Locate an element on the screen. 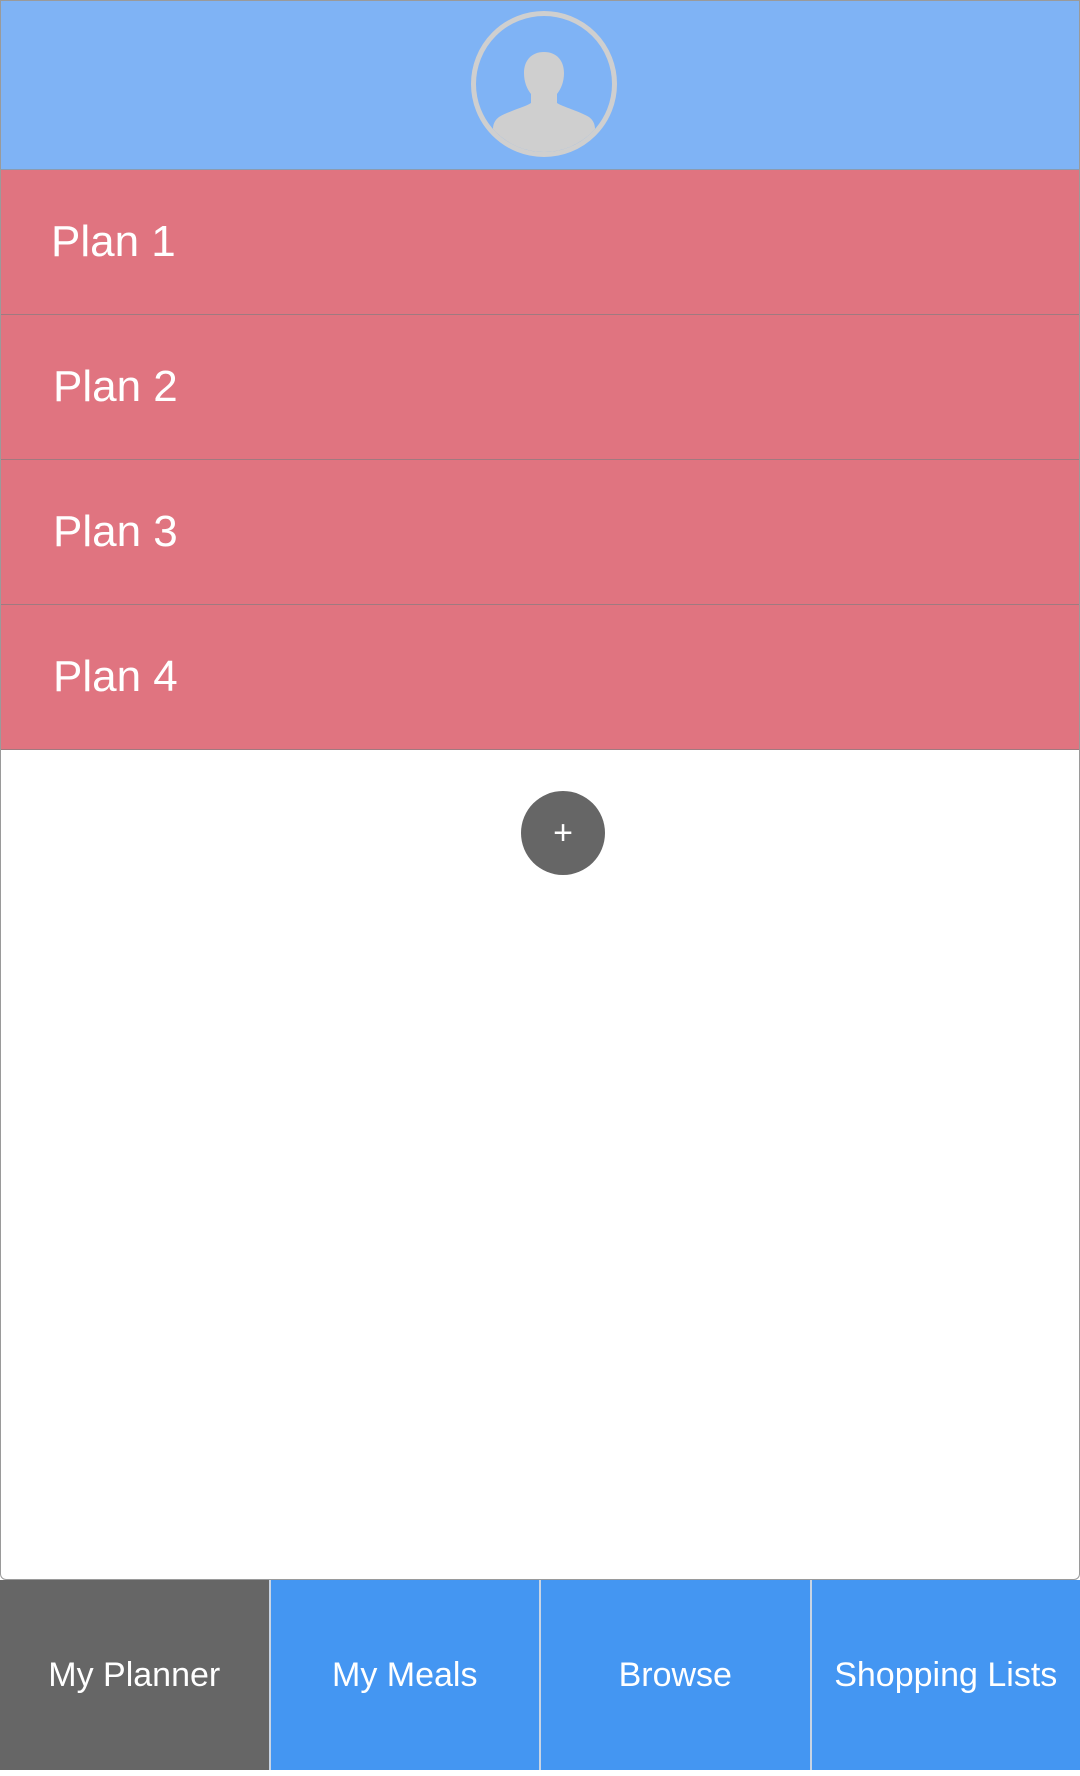 The image size is (1080, 1776). plan-row-2: Plan 2 is located at coordinates (540, 387).